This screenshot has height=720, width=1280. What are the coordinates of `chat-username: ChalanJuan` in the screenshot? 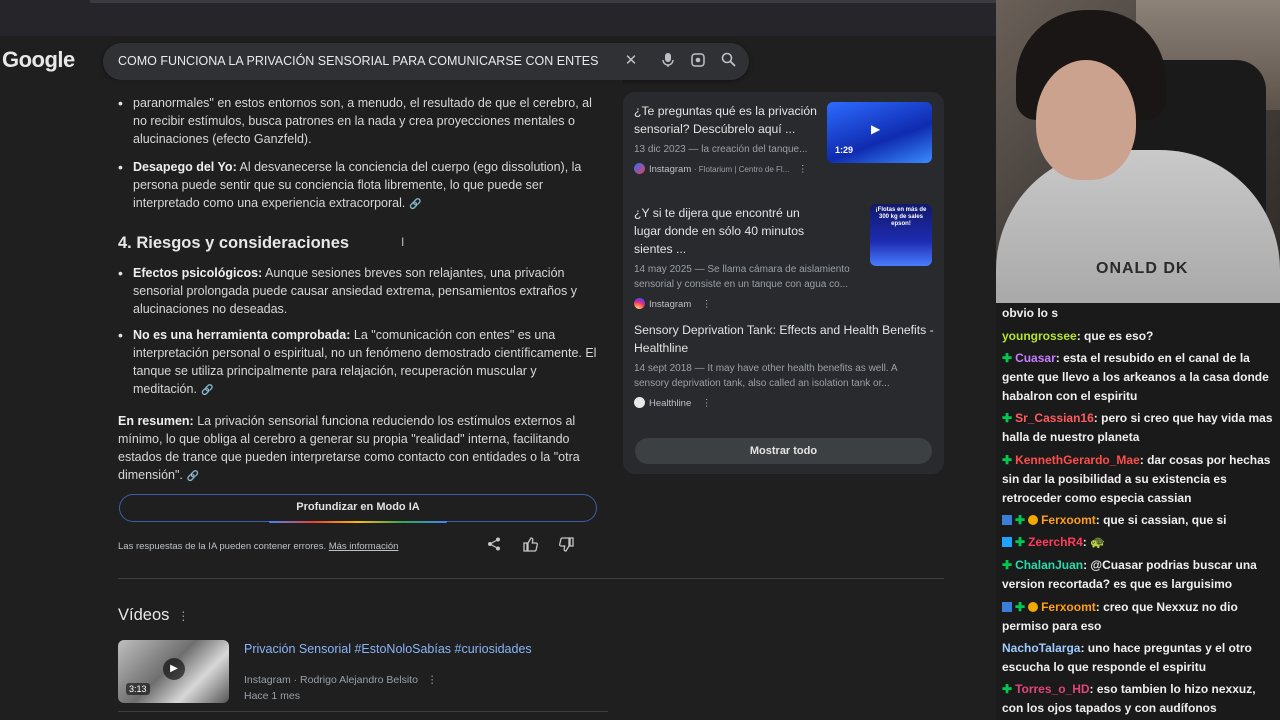 It's located at (1049, 565).